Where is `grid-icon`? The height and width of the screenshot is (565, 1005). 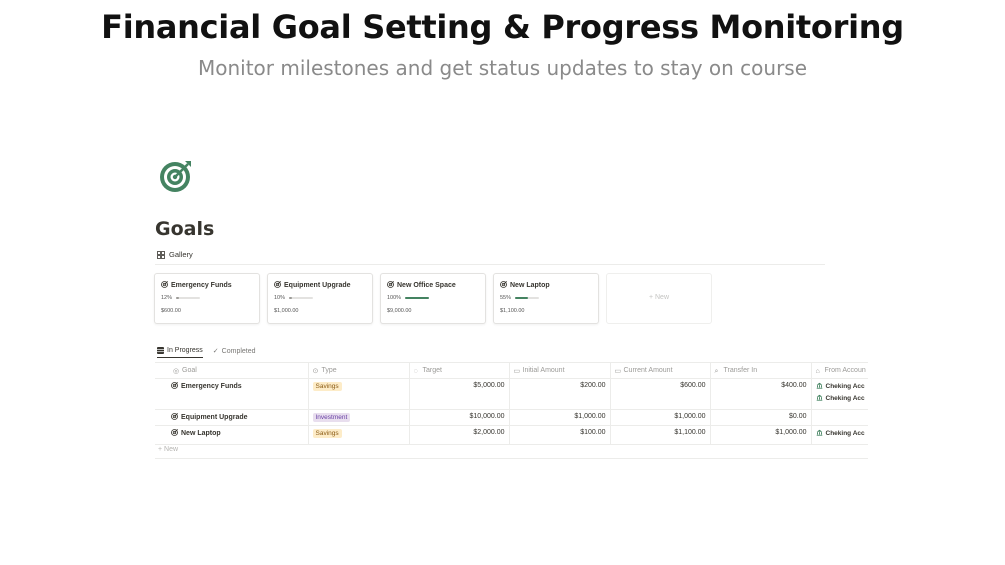 grid-icon is located at coordinates (161, 254).